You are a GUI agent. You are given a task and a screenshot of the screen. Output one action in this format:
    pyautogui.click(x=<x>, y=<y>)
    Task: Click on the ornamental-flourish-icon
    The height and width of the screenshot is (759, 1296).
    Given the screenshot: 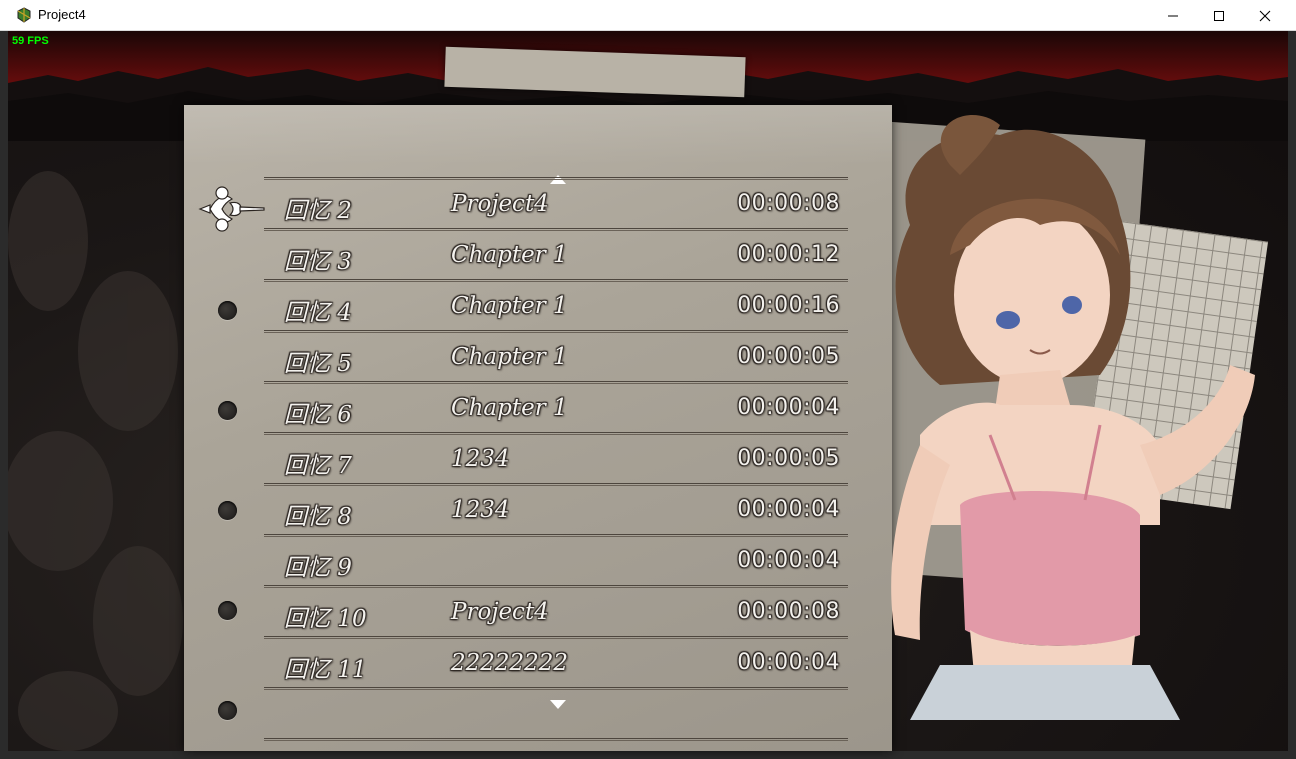 What is the action you would take?
    pyautogui.click(x=231, y=209)
    